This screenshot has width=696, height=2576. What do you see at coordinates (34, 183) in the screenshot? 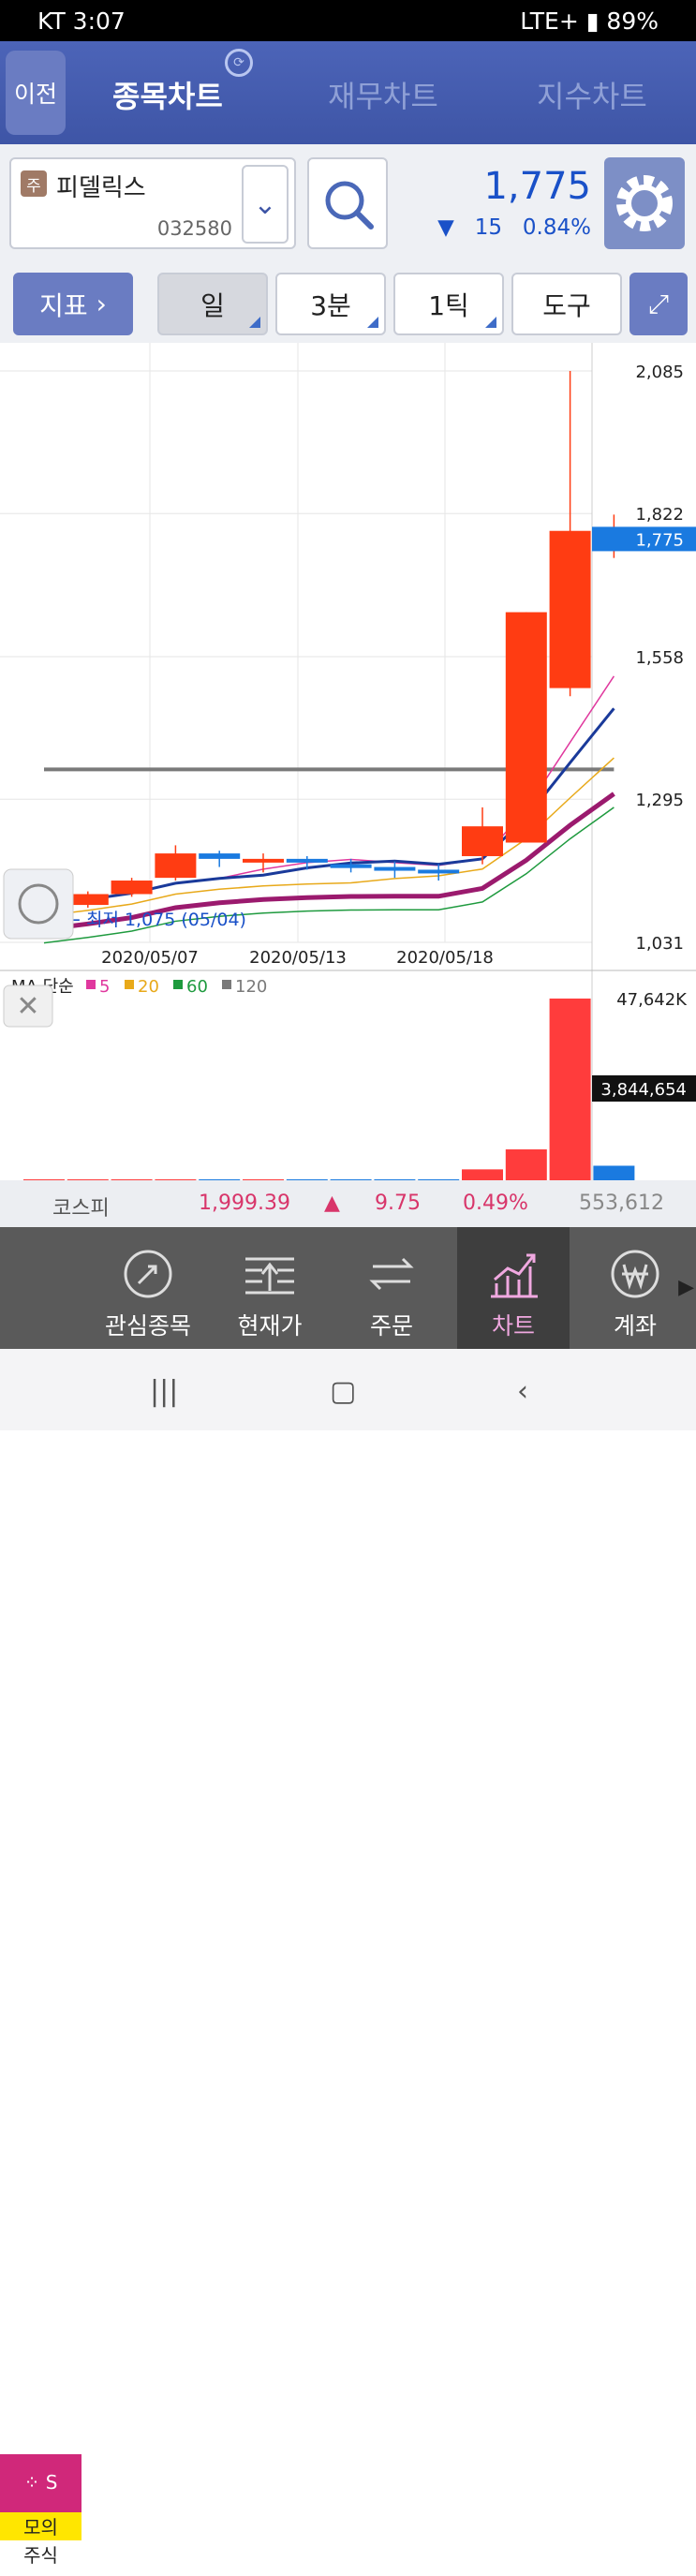
I see `stock-type-tag: 주` at bounding box center [34, 183].